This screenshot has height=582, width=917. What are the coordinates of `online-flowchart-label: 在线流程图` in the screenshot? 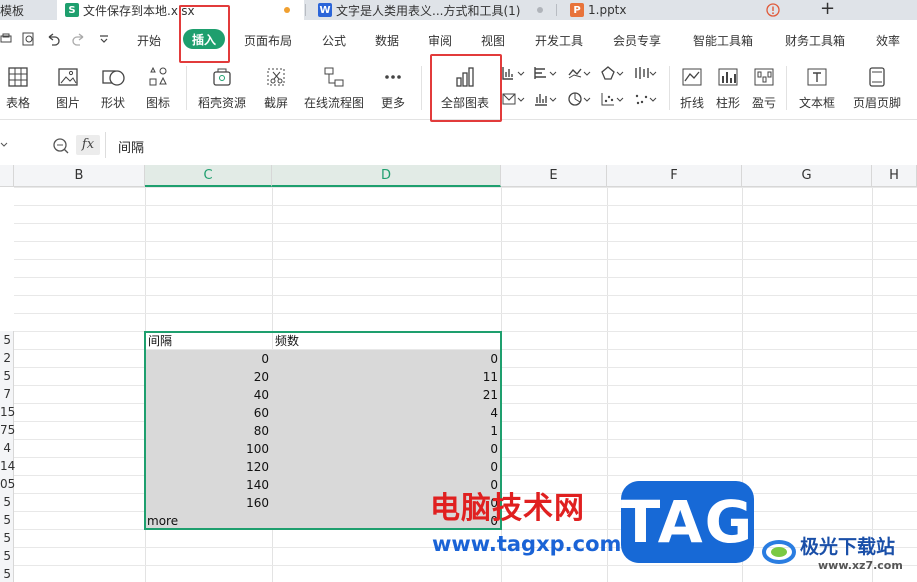 It's located at (333, 103).